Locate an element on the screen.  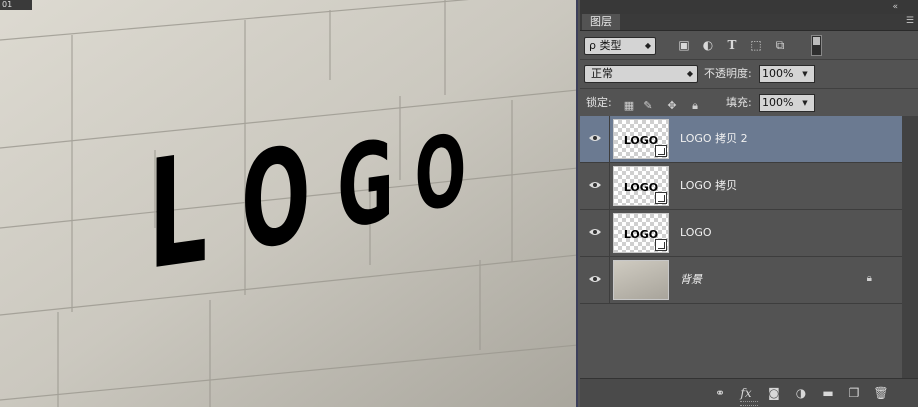
smart-object-filter-icon: ⧉ is located at coordinates (780, 45).